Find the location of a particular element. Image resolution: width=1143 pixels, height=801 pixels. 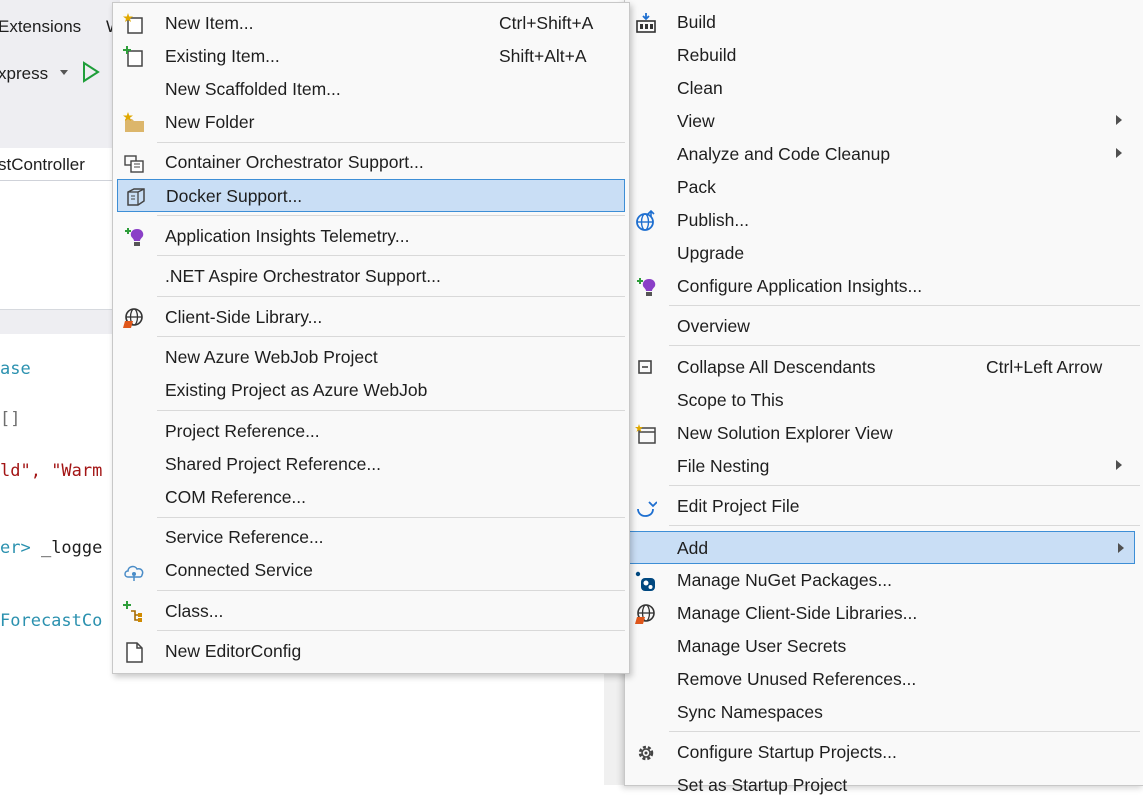

client-libraries-icon is located at coordinates (645, 614).